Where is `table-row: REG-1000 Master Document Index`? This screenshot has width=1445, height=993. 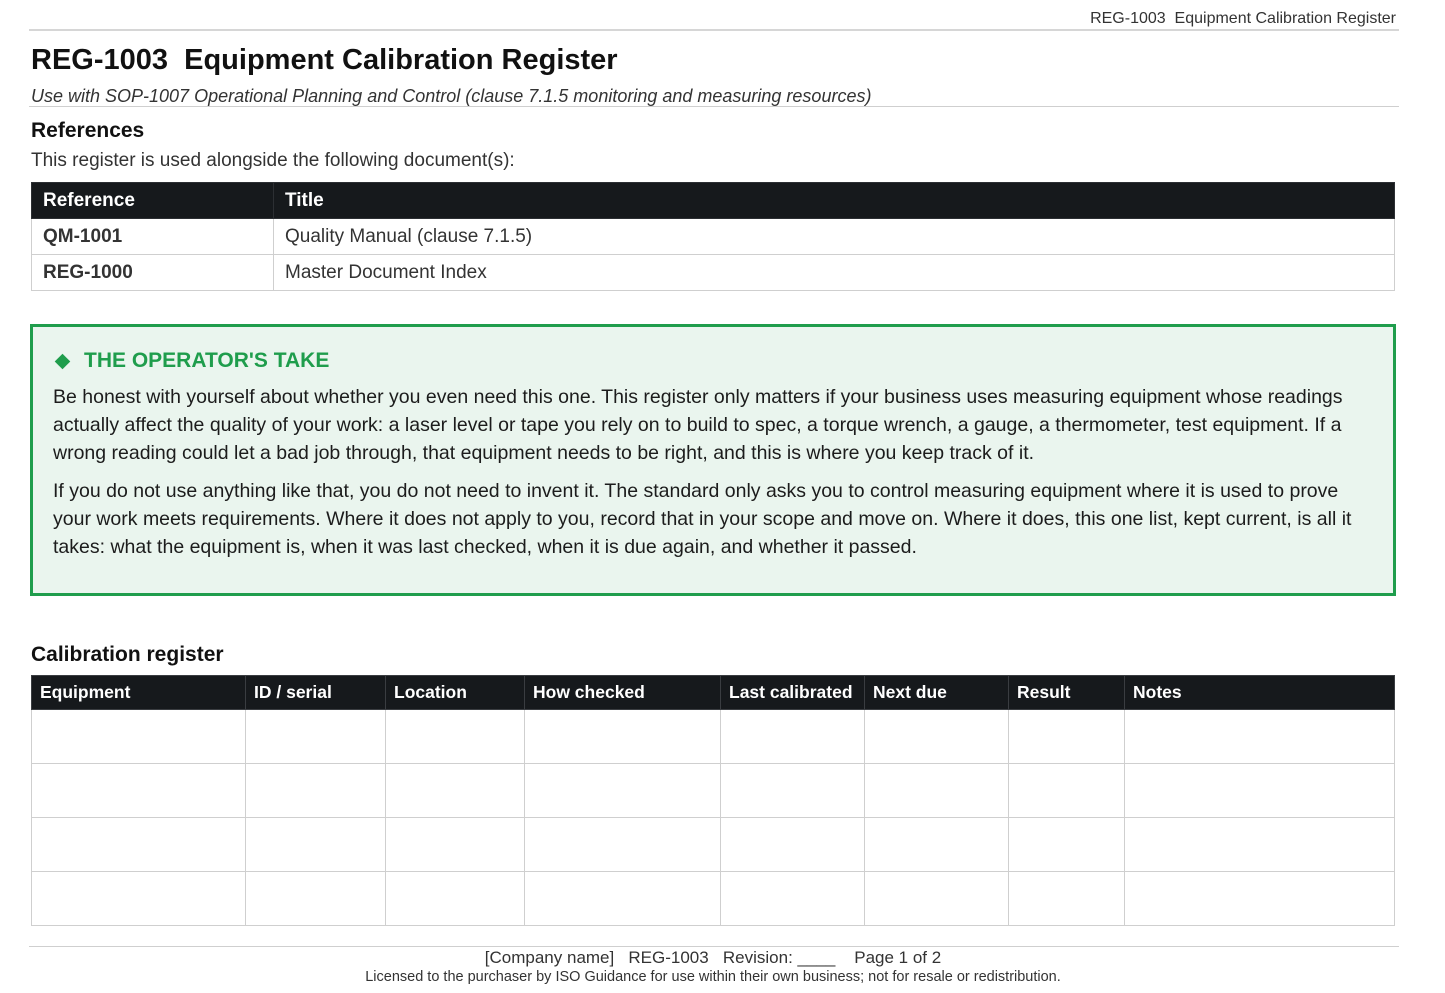
table-row: REG-1000 Master Document Index is located at coordinates (713, 272).